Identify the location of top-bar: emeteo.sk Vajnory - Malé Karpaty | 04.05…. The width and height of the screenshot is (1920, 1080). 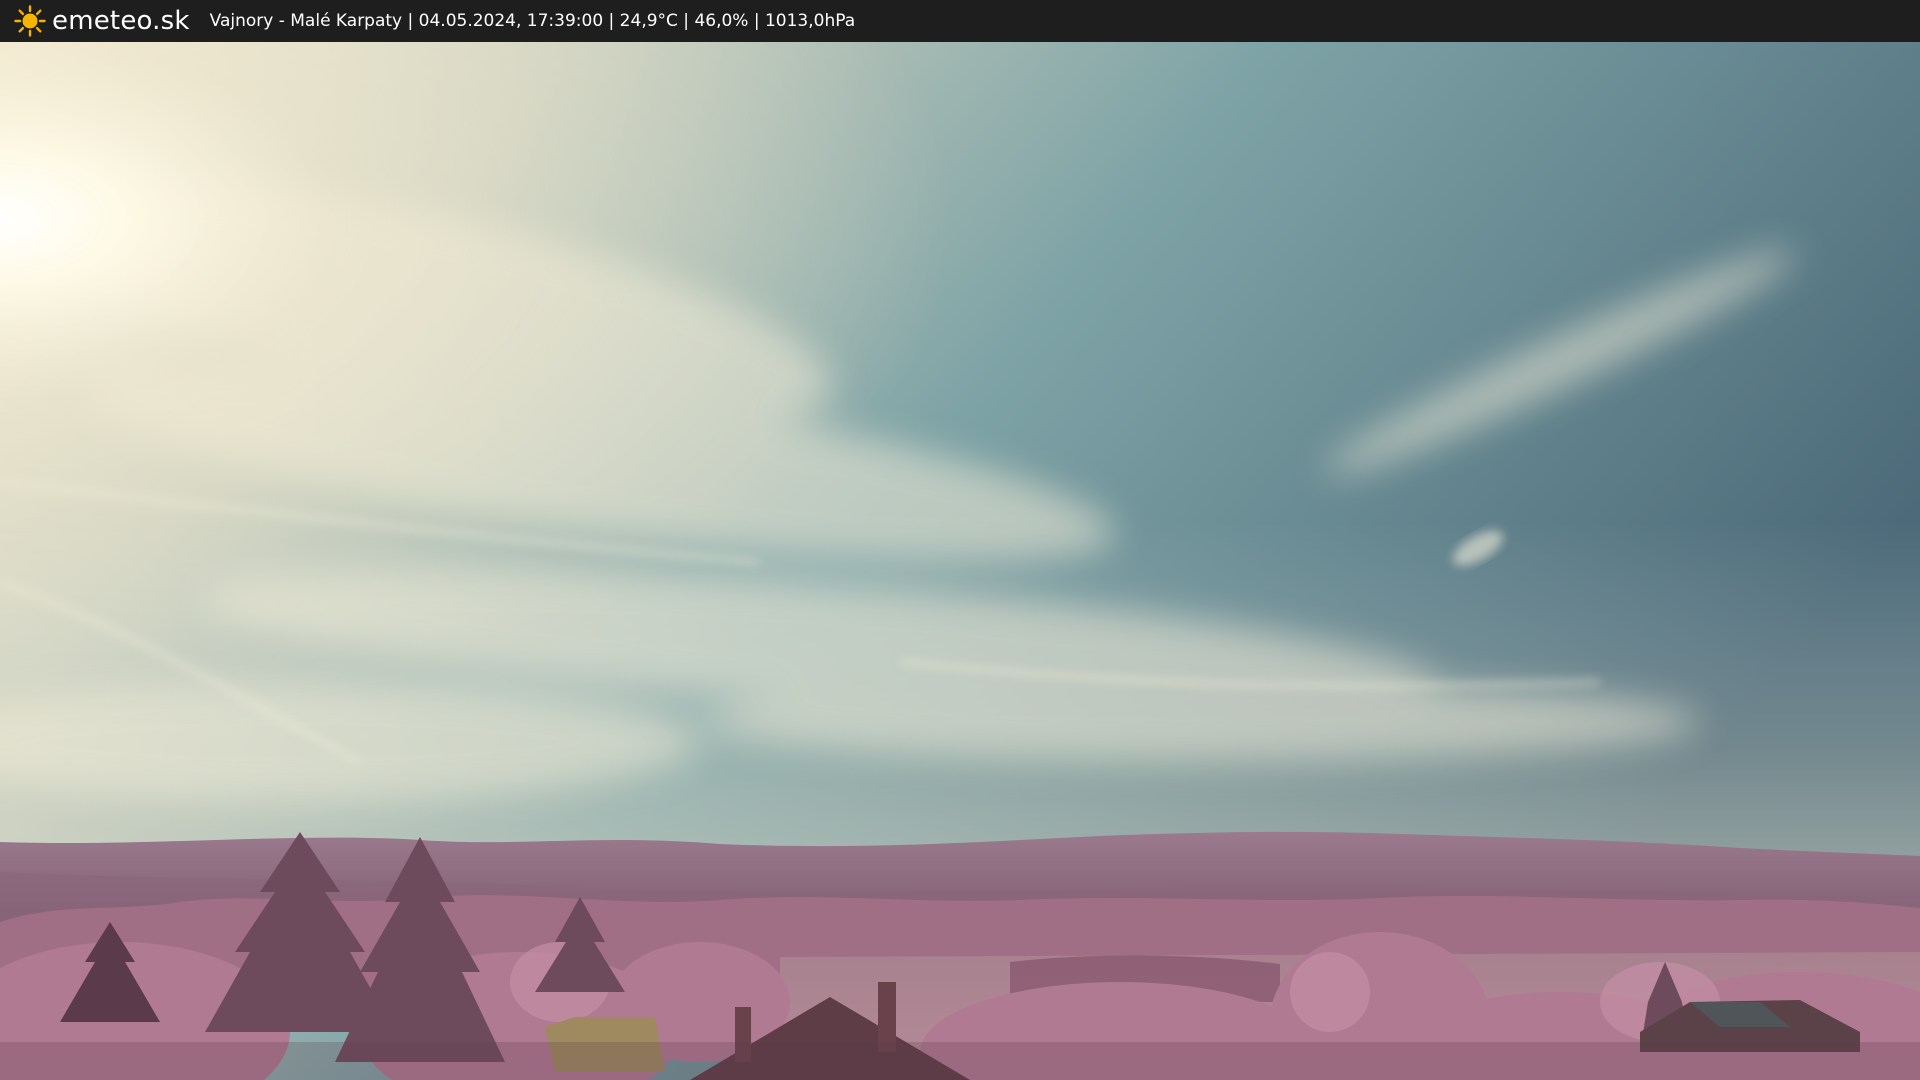
(960, 21).